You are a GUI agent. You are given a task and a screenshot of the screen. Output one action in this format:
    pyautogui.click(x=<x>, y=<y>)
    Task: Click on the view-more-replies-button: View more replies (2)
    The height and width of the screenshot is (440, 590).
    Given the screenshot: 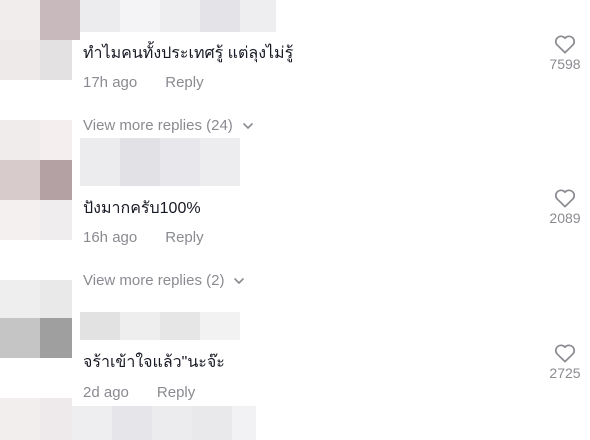 What is the action you would take?
    pyautogui.click(x=164, y=280)
    